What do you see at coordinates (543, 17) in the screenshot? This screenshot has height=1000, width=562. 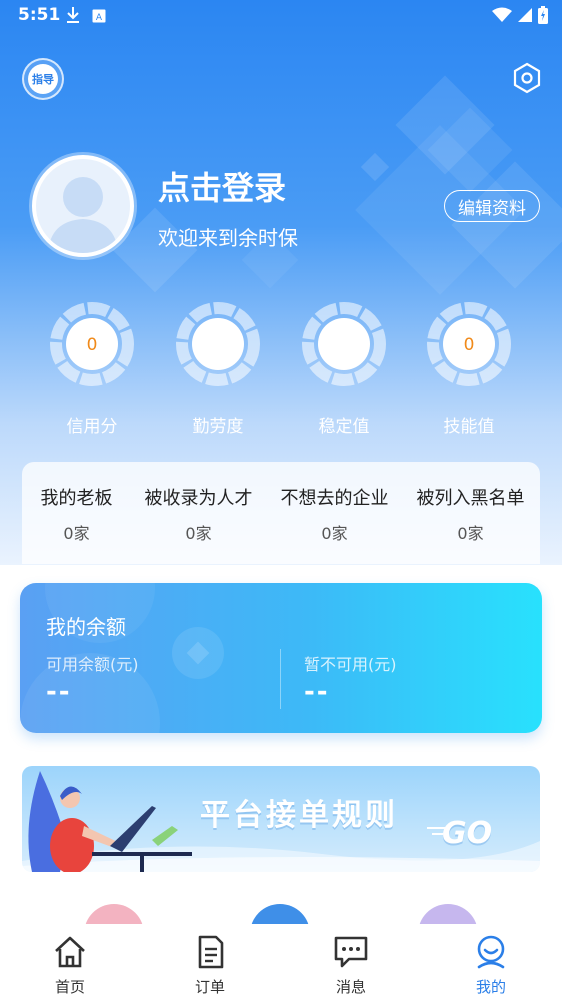 I see `battery-icon` at bounding box center [543, 17].